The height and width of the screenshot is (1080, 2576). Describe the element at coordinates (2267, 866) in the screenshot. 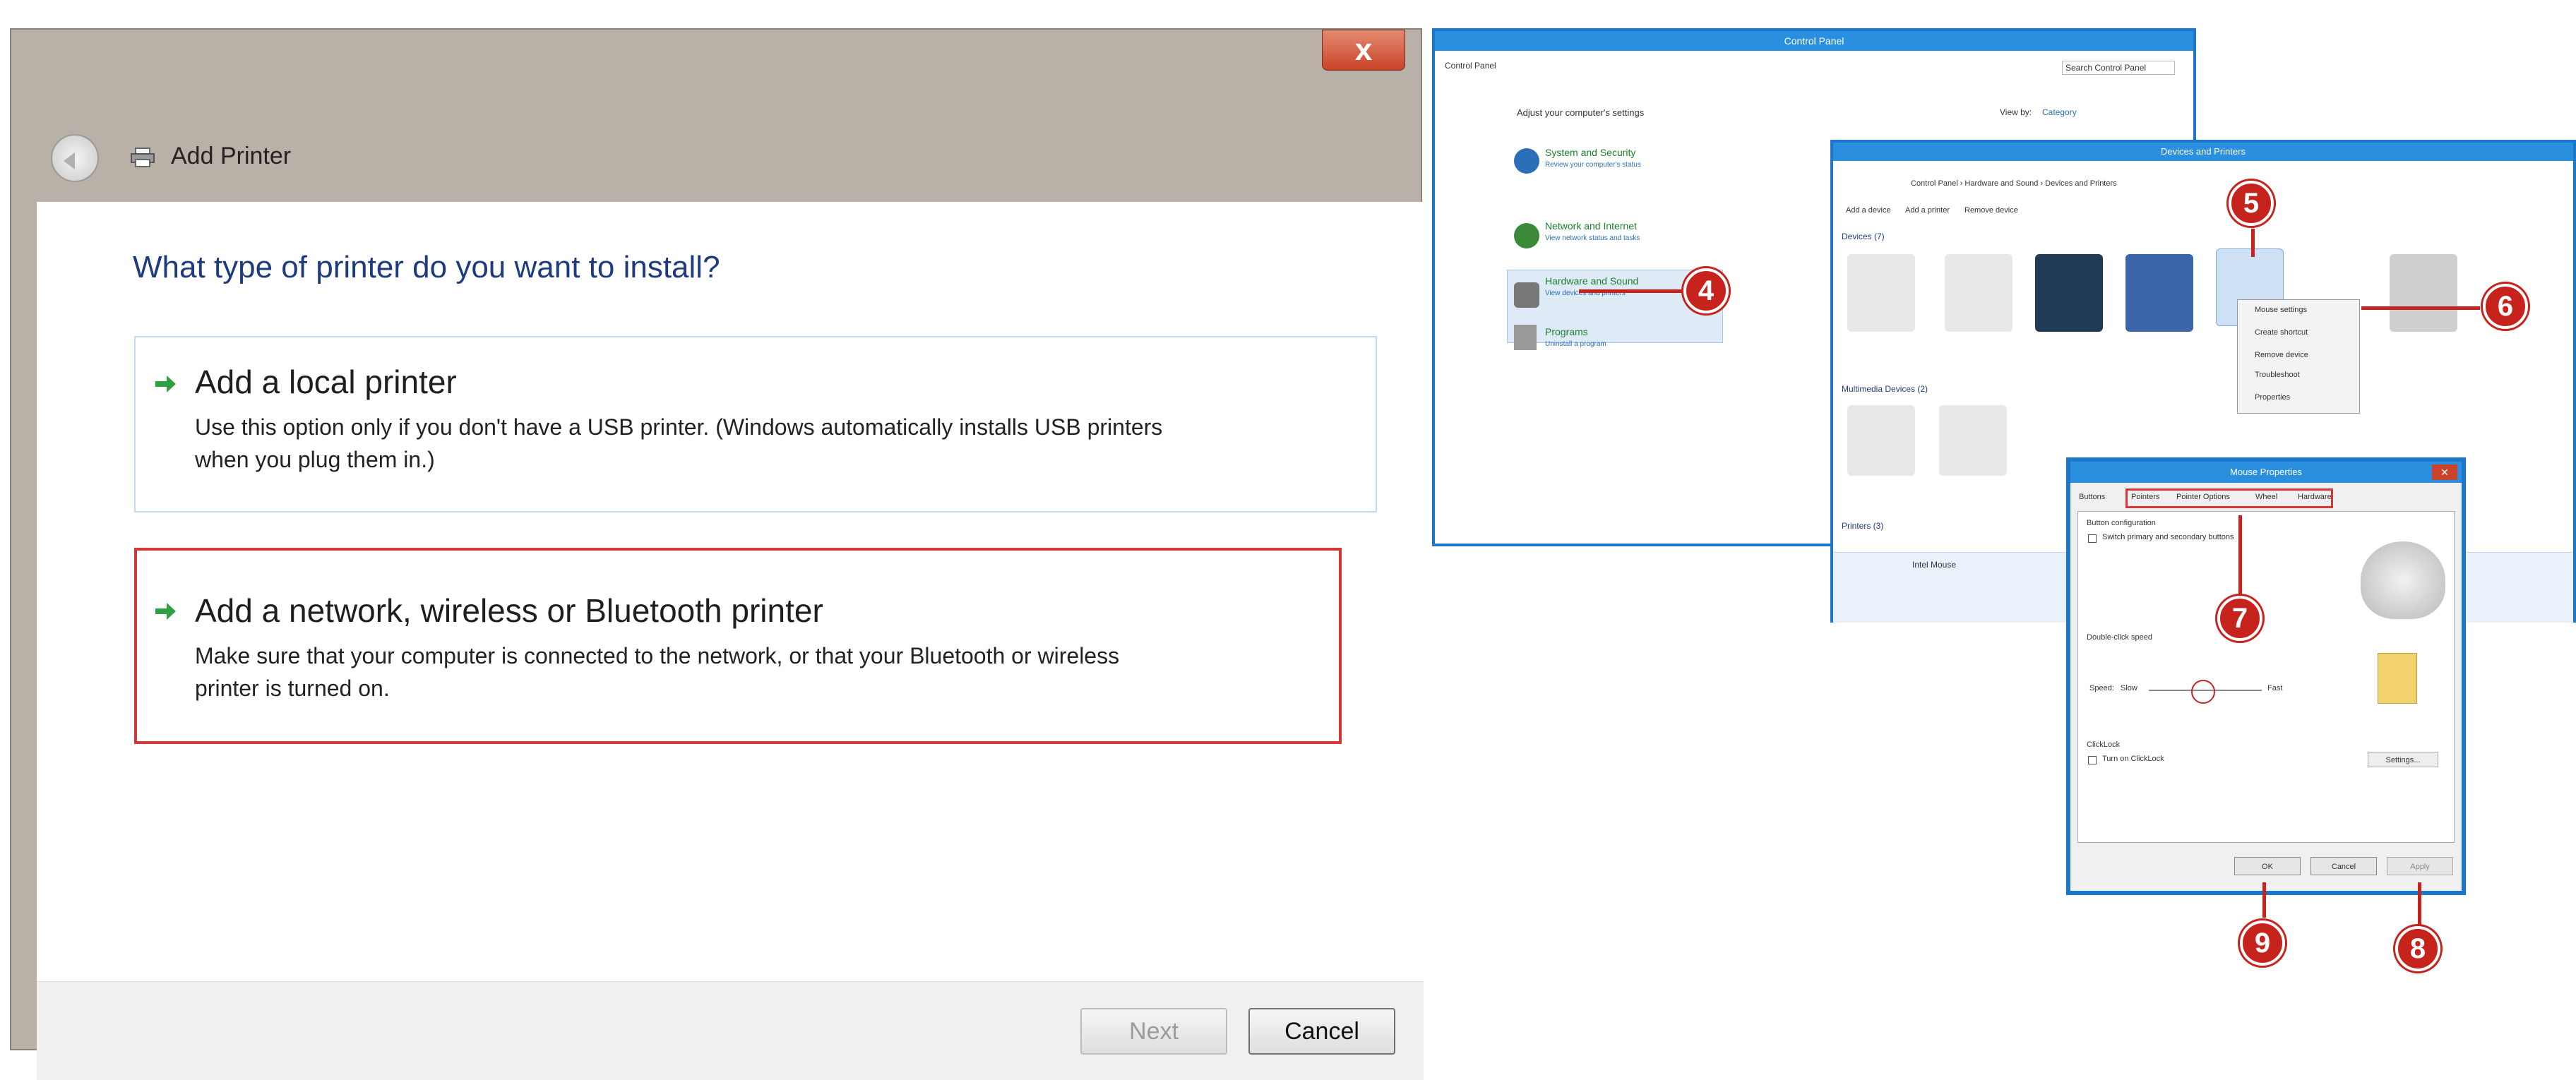

I see `ok-button: OK` at that location.